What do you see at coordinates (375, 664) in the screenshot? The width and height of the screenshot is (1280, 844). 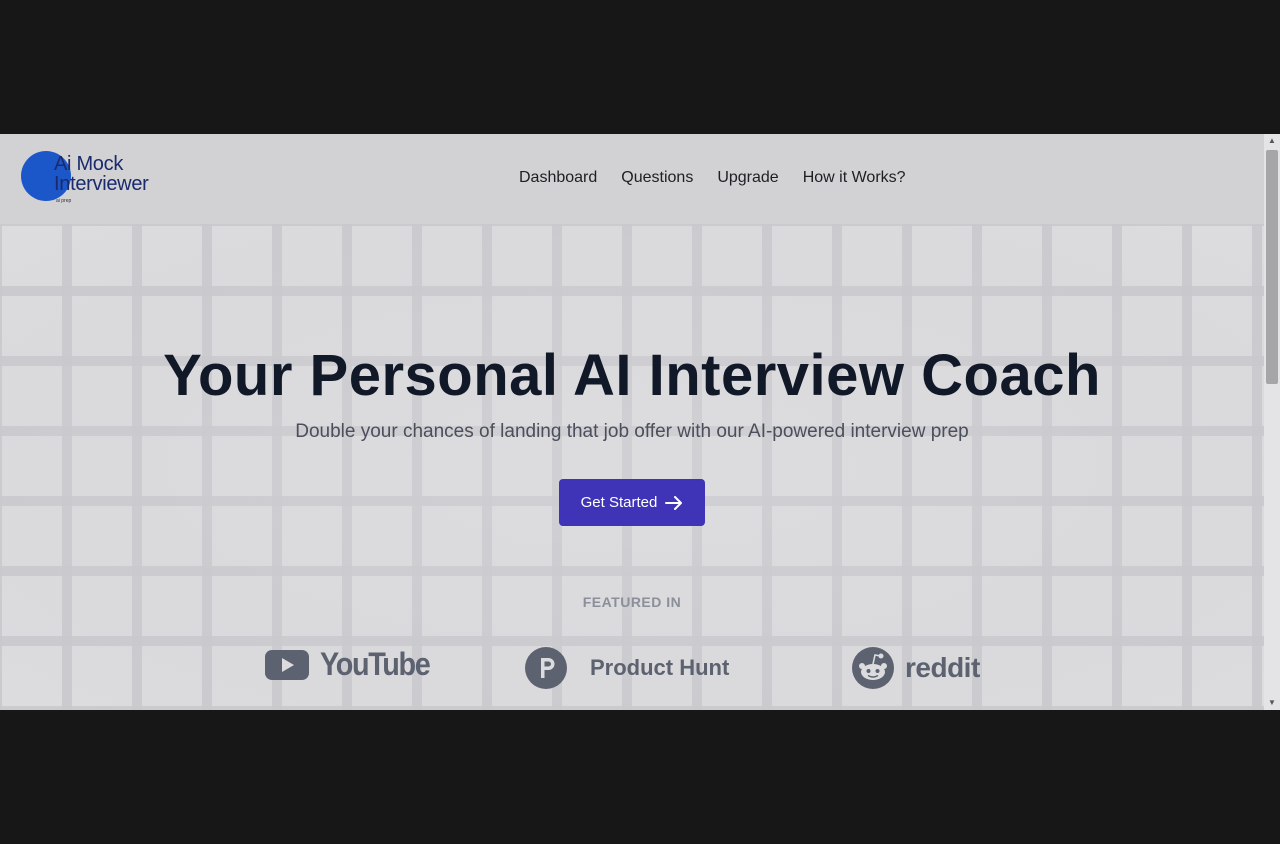 I see `youtube-name: YouTube` at bounding box center [375, 664].